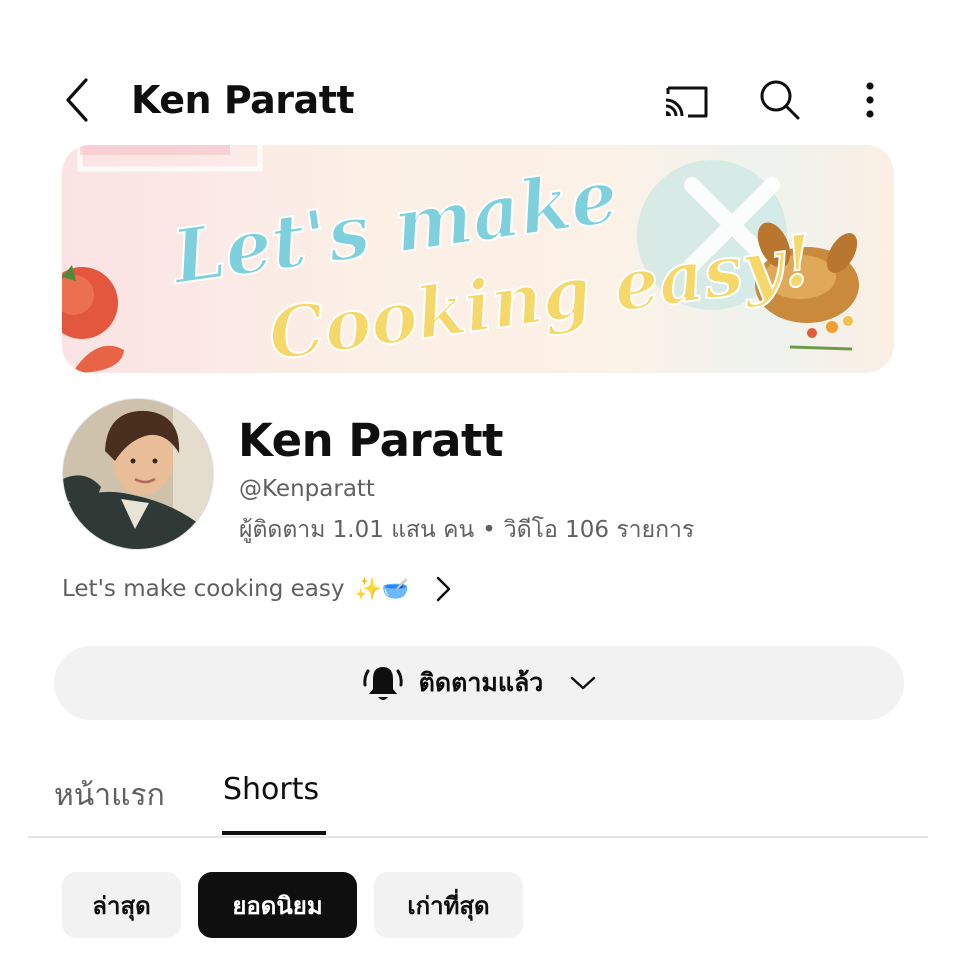 This screenshot has height=971, width=971. Describe the element at coordinates (274, 833) in the screenshot. I see `active-tab-indicator` at that location.